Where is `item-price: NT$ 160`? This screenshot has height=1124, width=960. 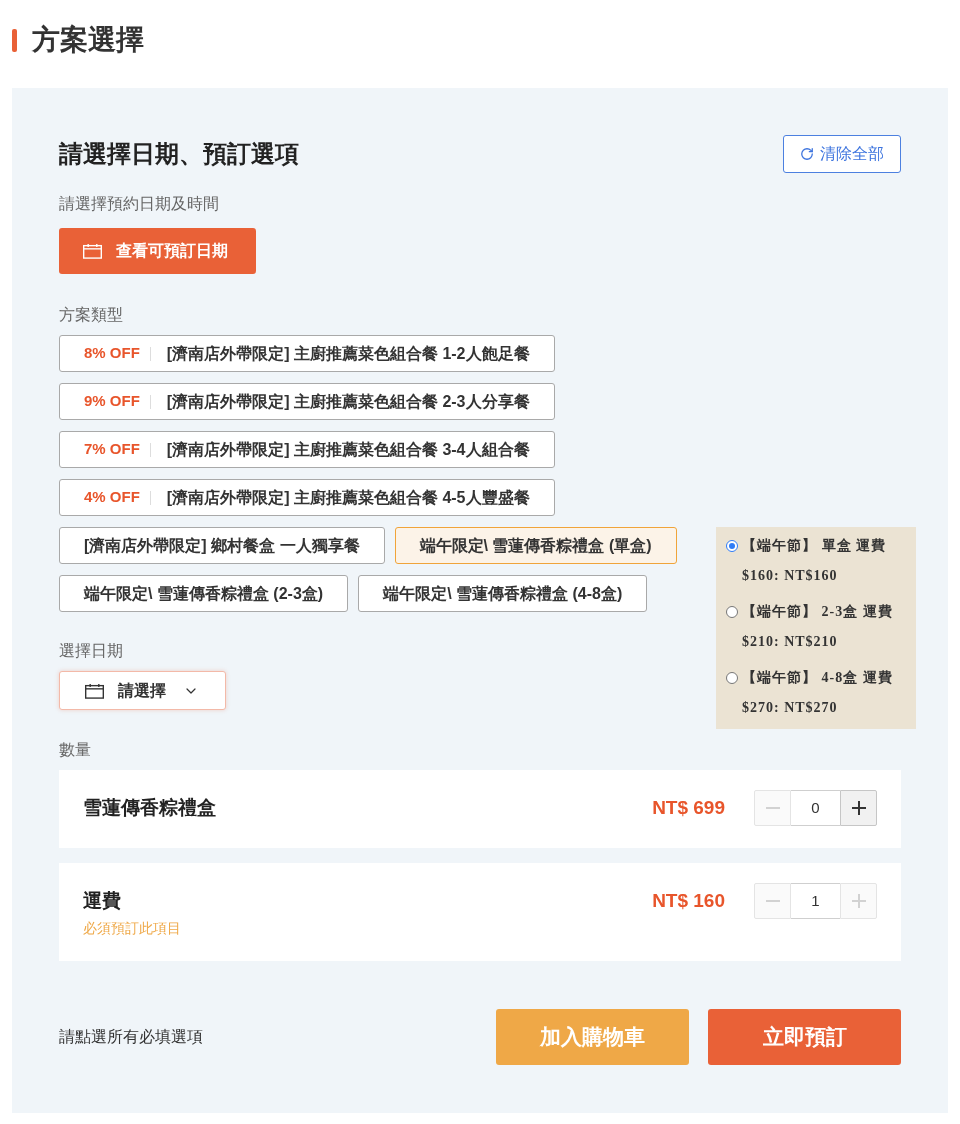 item-price: NT$ 160 is located at coordinates (688, 900).